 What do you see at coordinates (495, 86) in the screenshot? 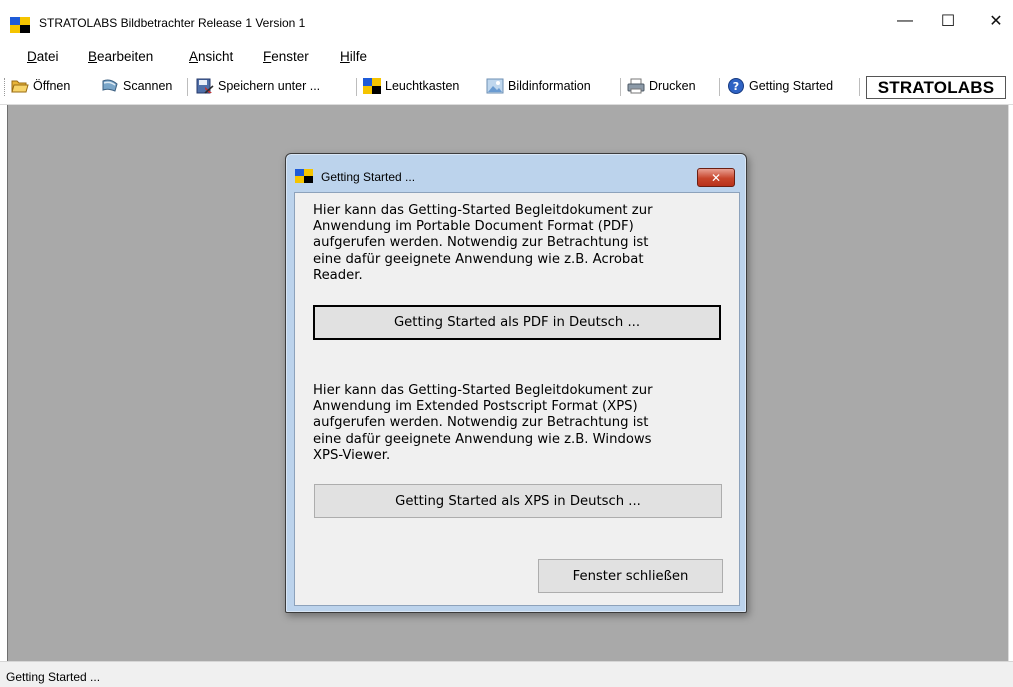
I see `image-info-icon` at bounding box center [495, 86].